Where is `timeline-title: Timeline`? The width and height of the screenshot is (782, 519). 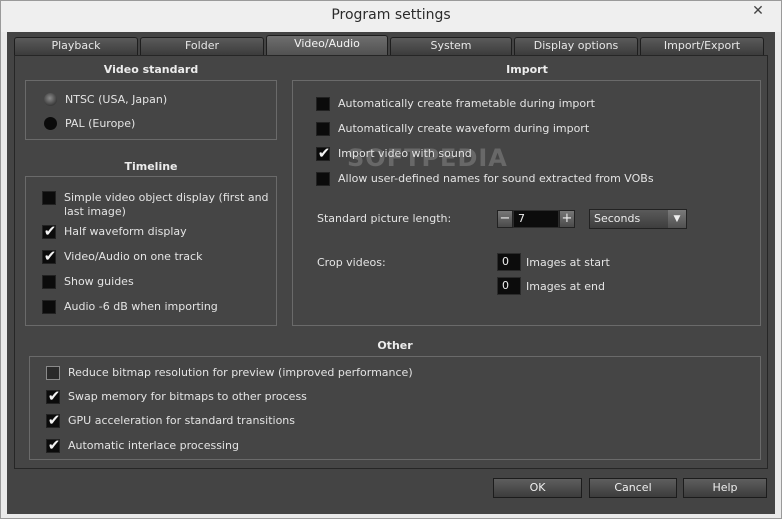
timeline-title: Timeline is located at coordinates (151, 166).